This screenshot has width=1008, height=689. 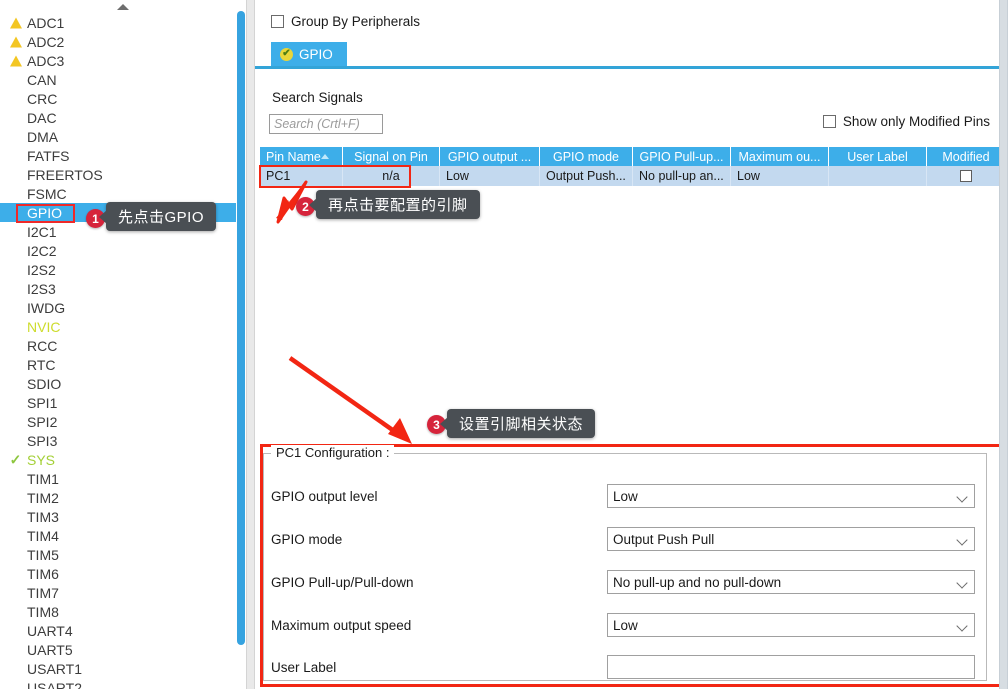 I want to click on sidebar-item-spi1: SPI1, so click(x=118, y=402).